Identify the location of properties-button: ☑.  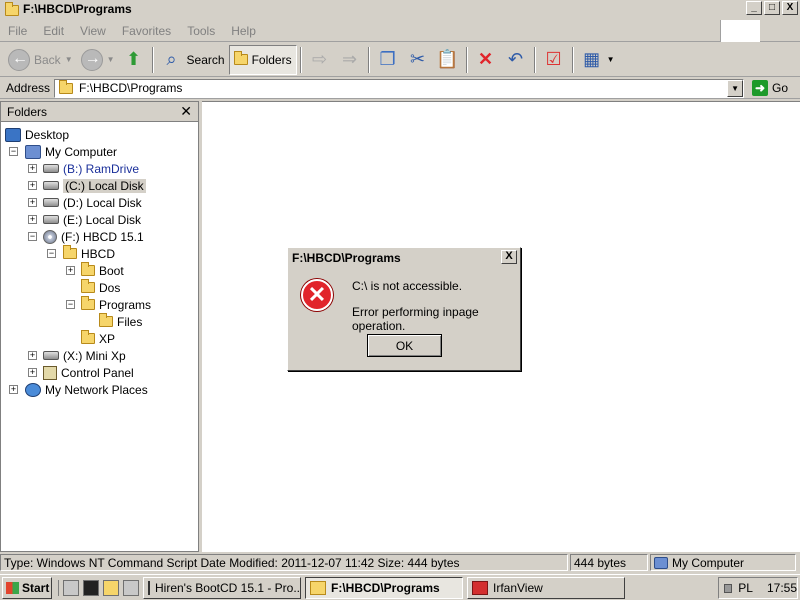
(554, 60).